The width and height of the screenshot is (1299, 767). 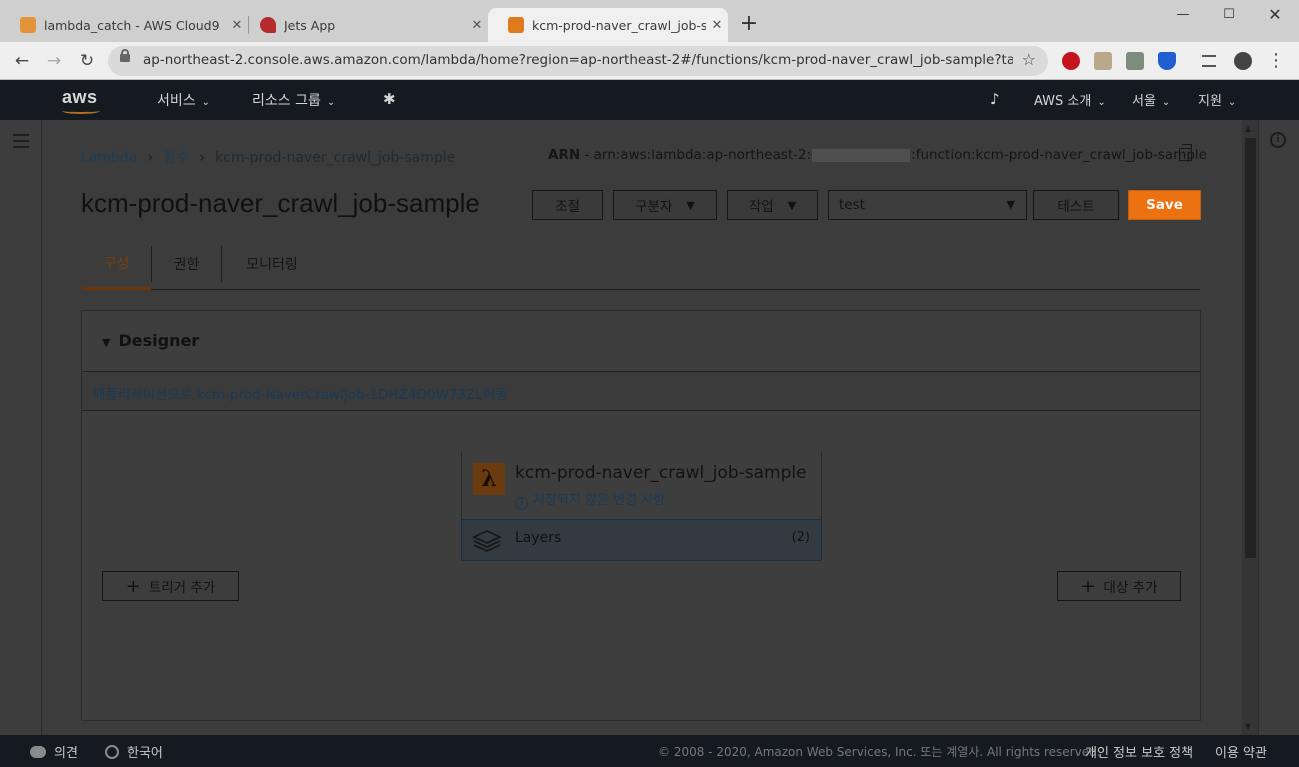 What do you see at coordinates (38, 752) in the screenshot?
I see `chat-bubble-icon` at bounding box center [38, 752].